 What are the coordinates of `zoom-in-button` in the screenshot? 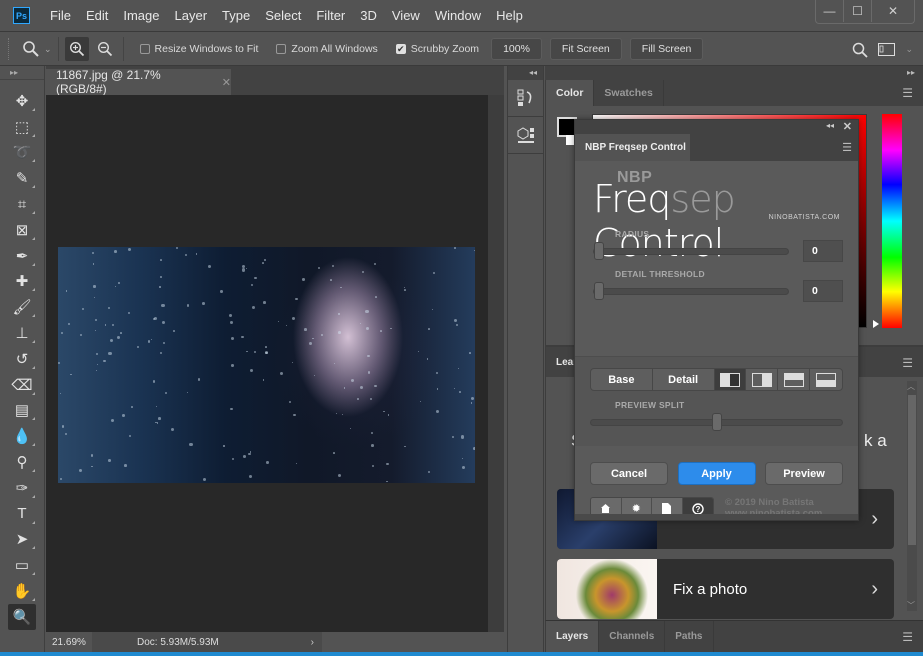 It's located at (76, 49).